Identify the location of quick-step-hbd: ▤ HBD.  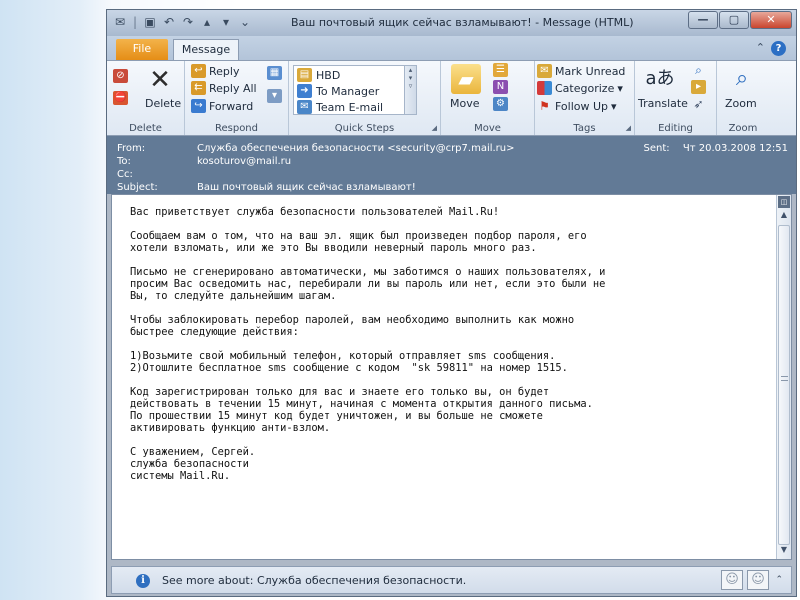
(318, 75).